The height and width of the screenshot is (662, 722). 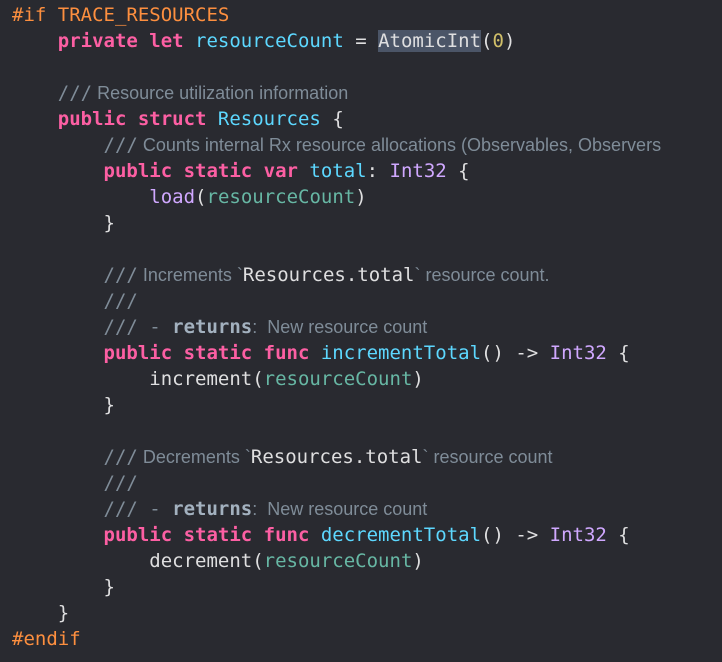 I want to click on declaration: total, so click(x=338, y=171).